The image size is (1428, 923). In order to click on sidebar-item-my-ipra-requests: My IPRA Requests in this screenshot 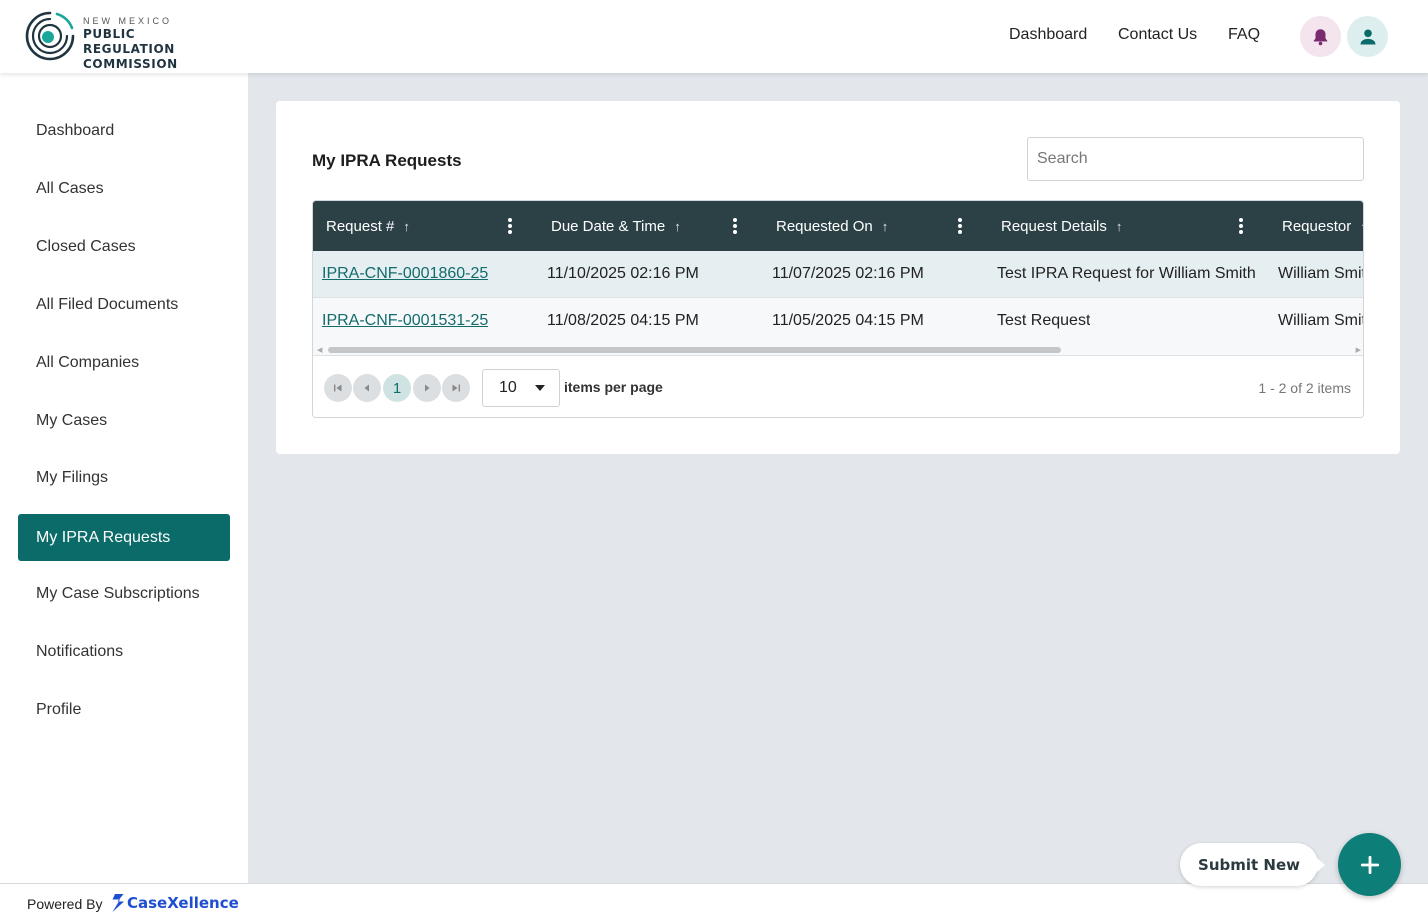, I will do `click(124, 537)`.